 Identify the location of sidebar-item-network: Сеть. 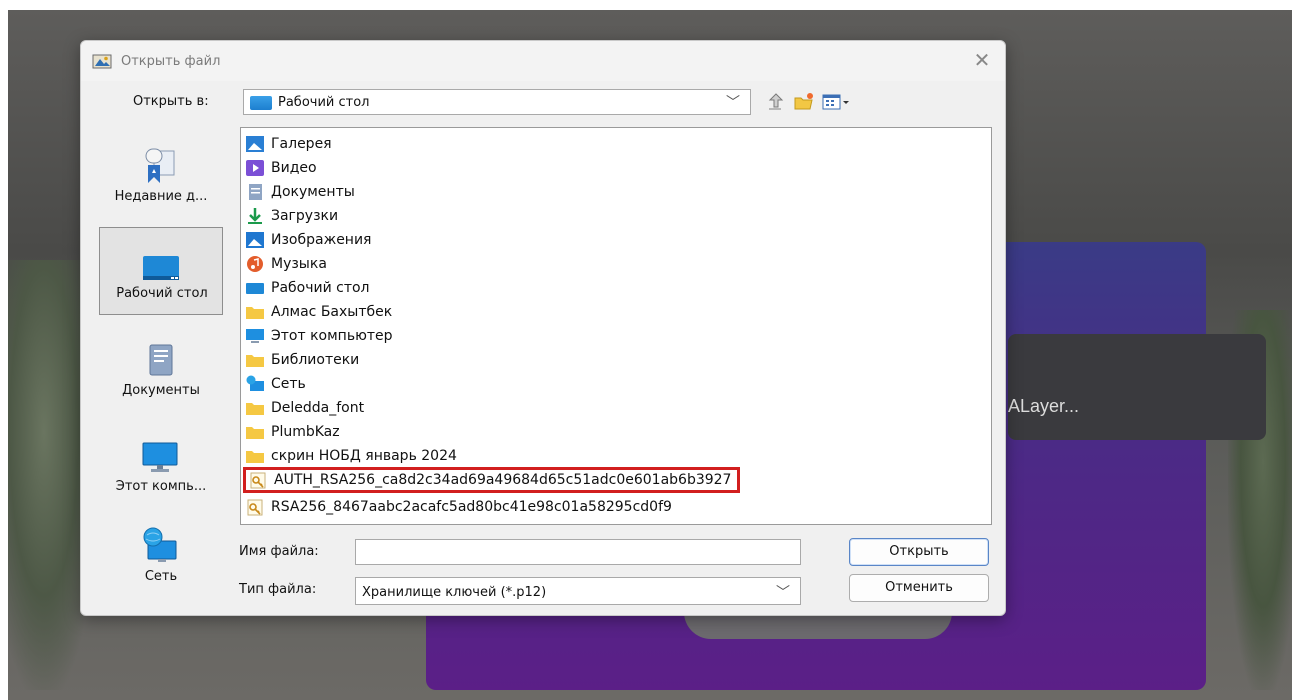
(161, 555).